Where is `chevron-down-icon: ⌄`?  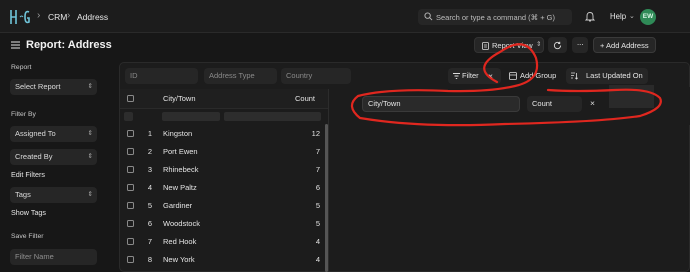
chevron-down-icon: ⌄ is located at coordinates (632, 16).